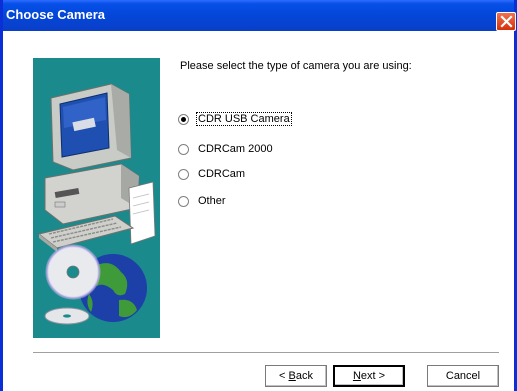  I want to click on camera-option-cdr-usb-camera: CDR USB Camera, so click(235, 119).